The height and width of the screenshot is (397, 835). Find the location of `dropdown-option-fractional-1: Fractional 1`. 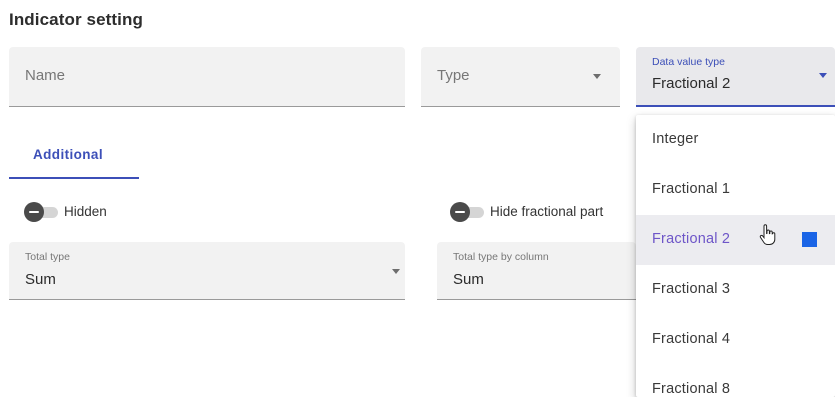

dropdown-option-fractional-1: Fractional 1 is located at coordinates (735, 190).